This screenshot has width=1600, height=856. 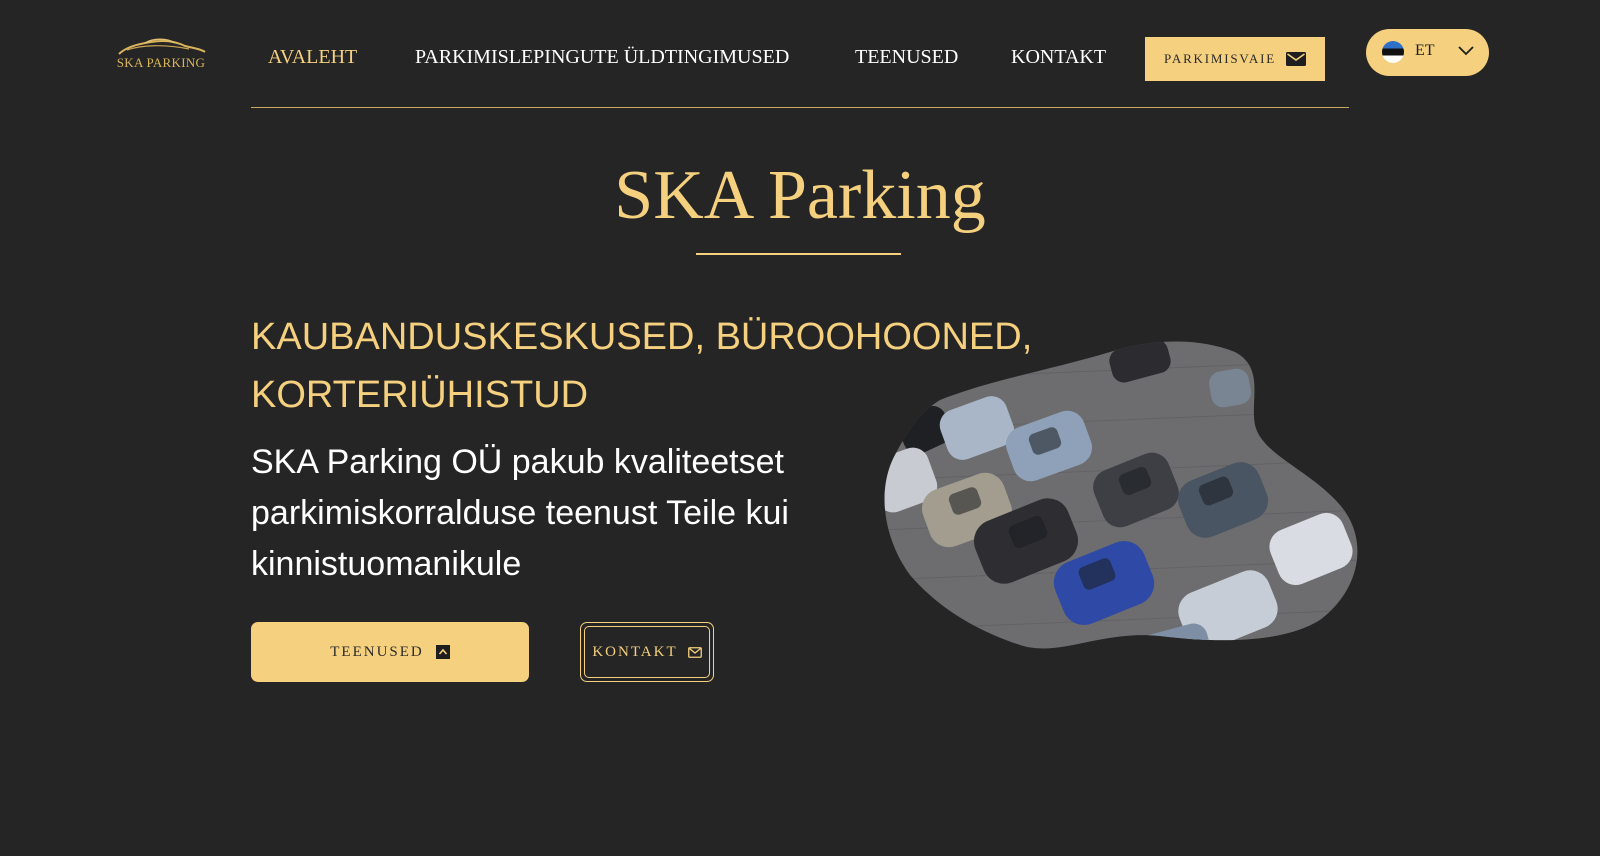 I want to click on logo-text: SKA PARKING, so click(x=161, y=62).